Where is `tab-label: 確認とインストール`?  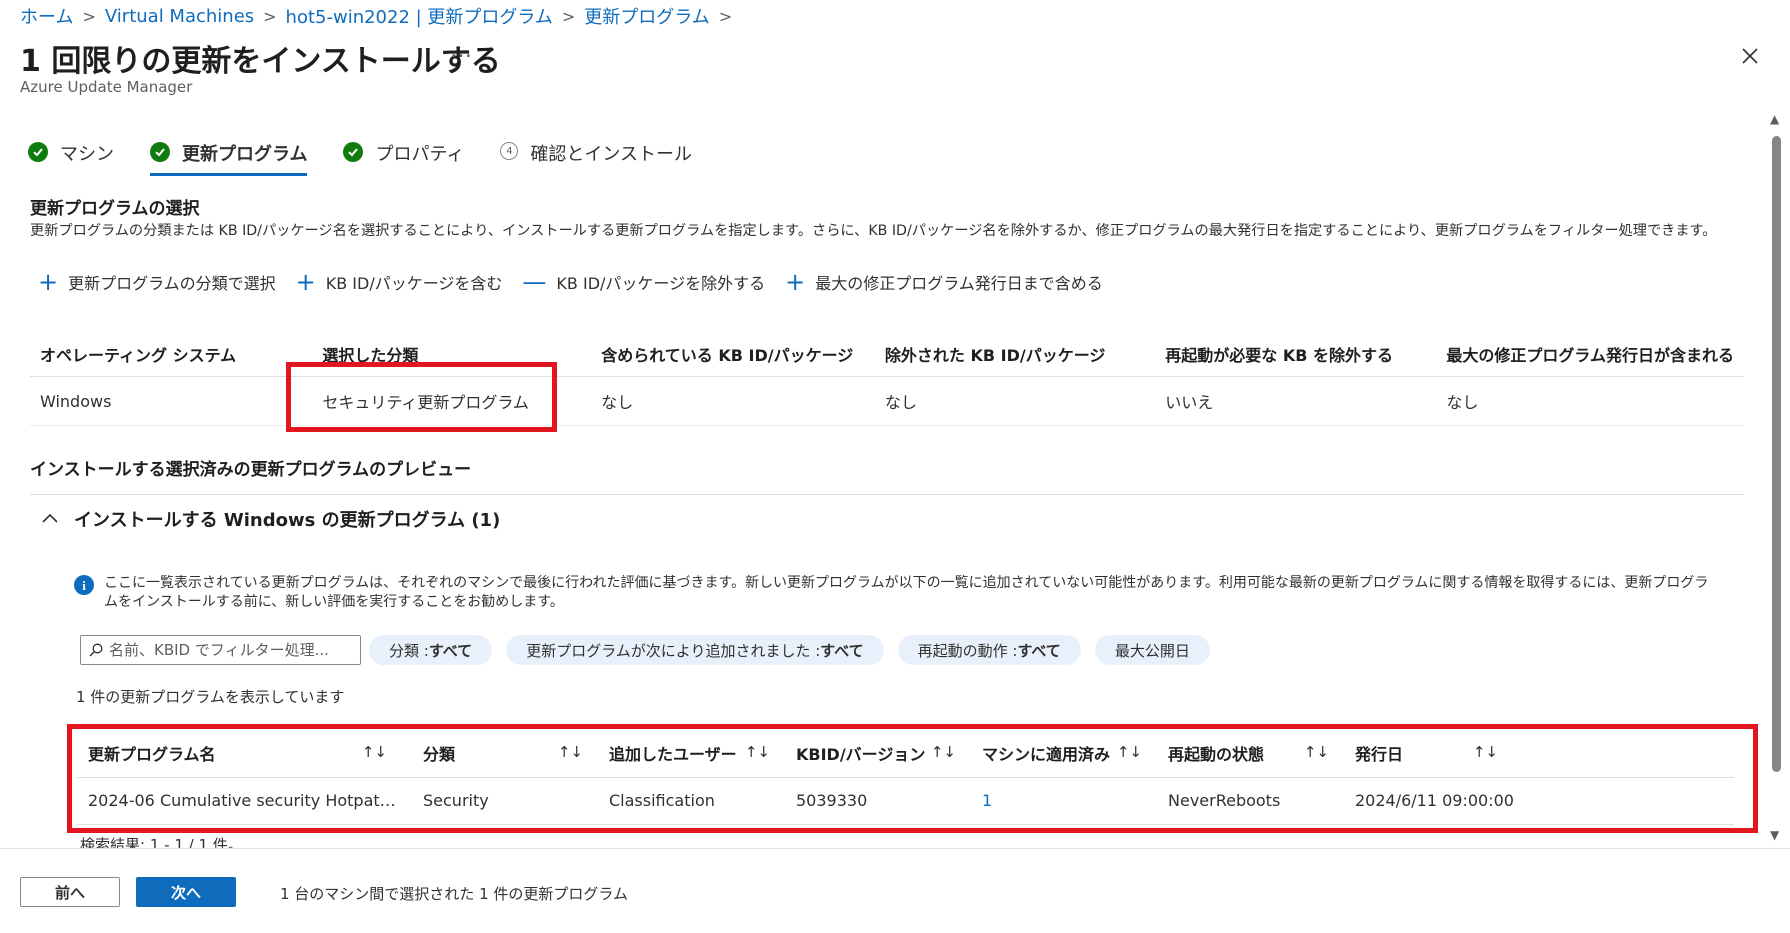 tab-label: 確認とインストール is located at coordinates (611, 154).